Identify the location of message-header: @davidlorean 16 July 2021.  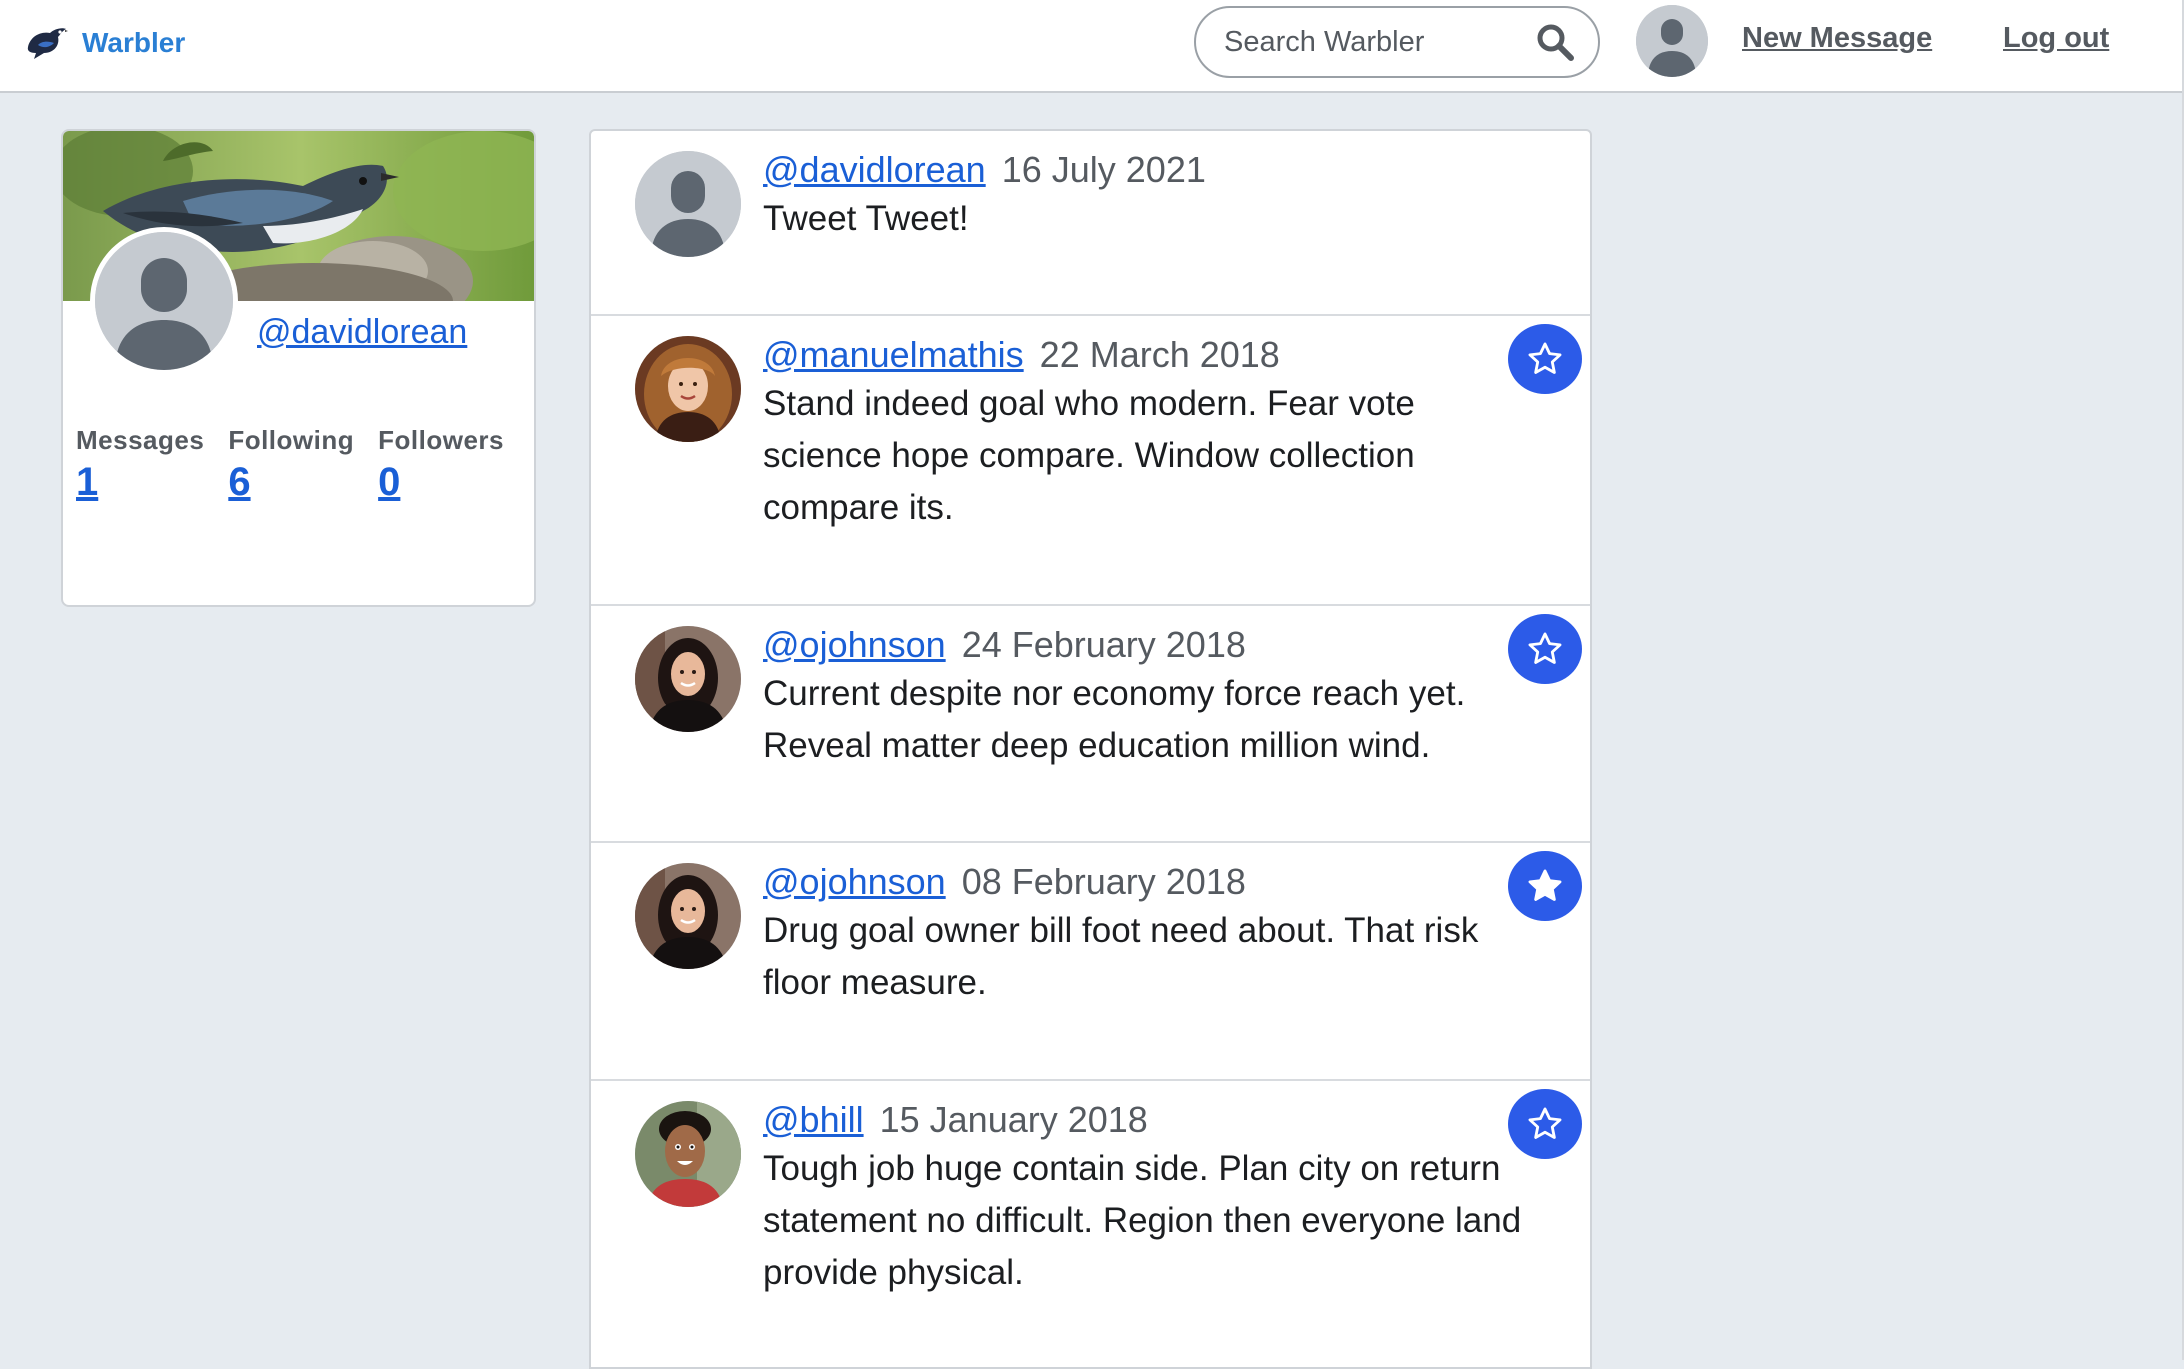
(1148, 170).